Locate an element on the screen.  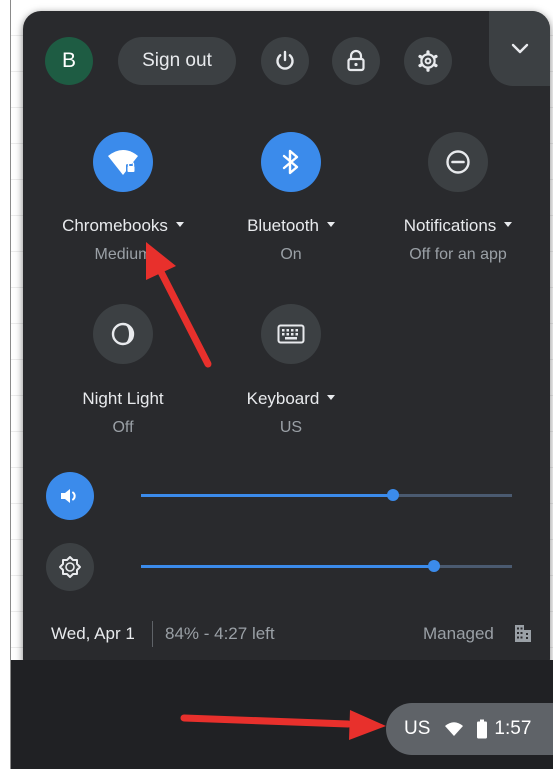
volume-slider is located at coordinates (326, 495).